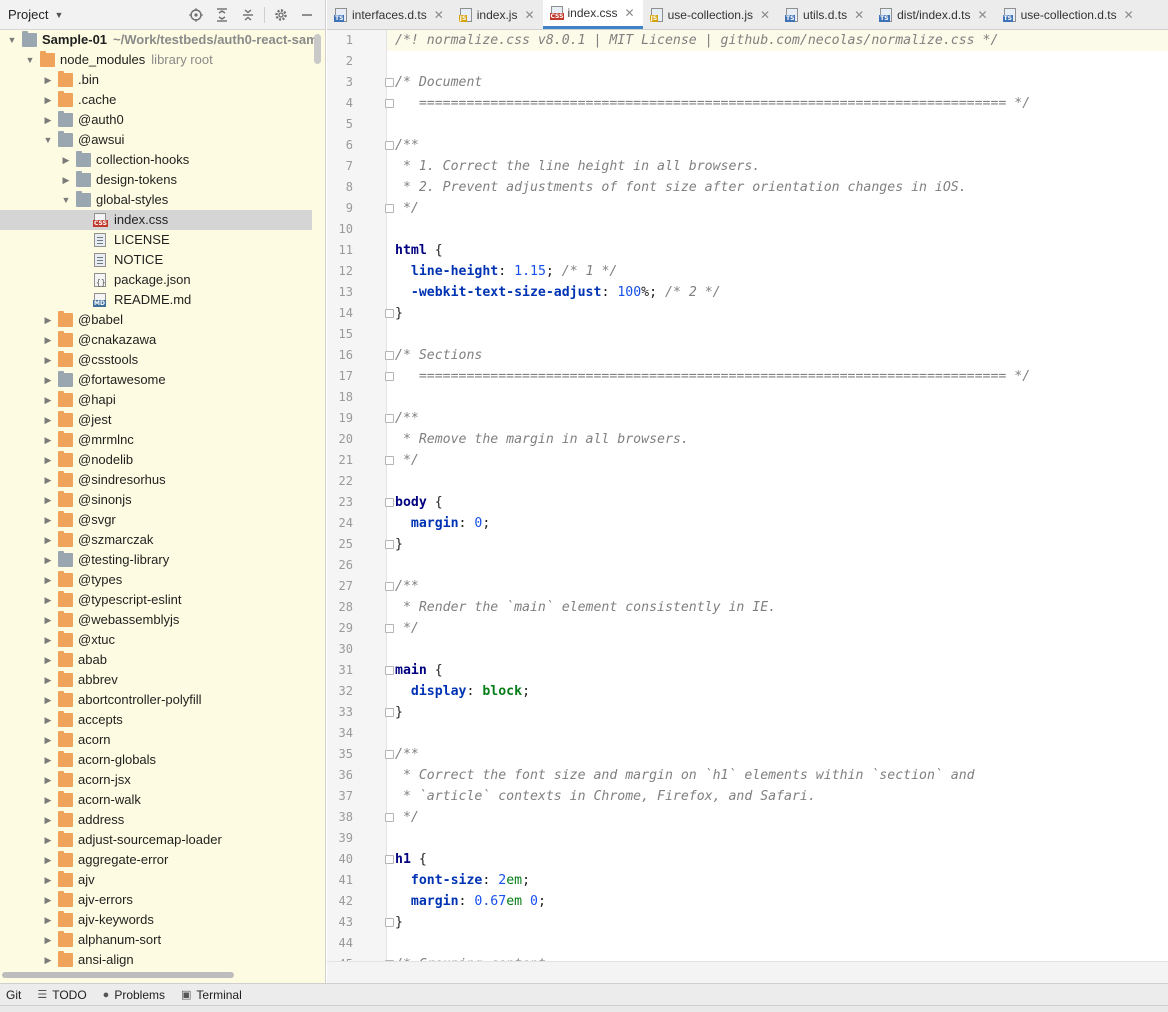 The width and height of the screenshot is (1168, 1012). Describe the element at coordinates (389, 14) in the screenshot. I see `editor-tab: TS interfaces.d.ts ✕` at that location.